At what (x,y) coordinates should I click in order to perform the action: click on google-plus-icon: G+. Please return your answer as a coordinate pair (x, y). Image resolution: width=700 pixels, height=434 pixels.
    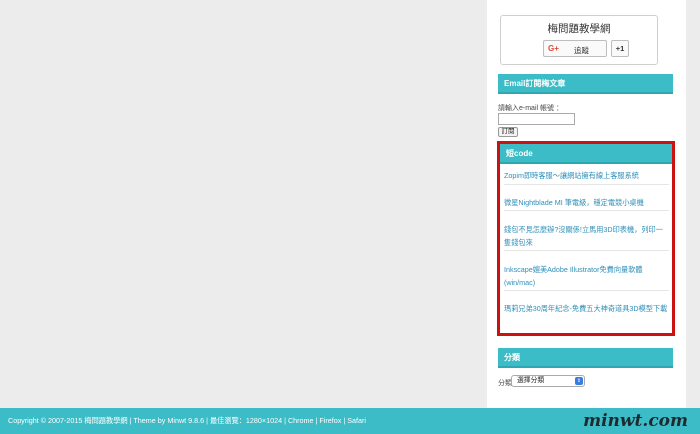
    Looking at the image, I should click on (553, 48).